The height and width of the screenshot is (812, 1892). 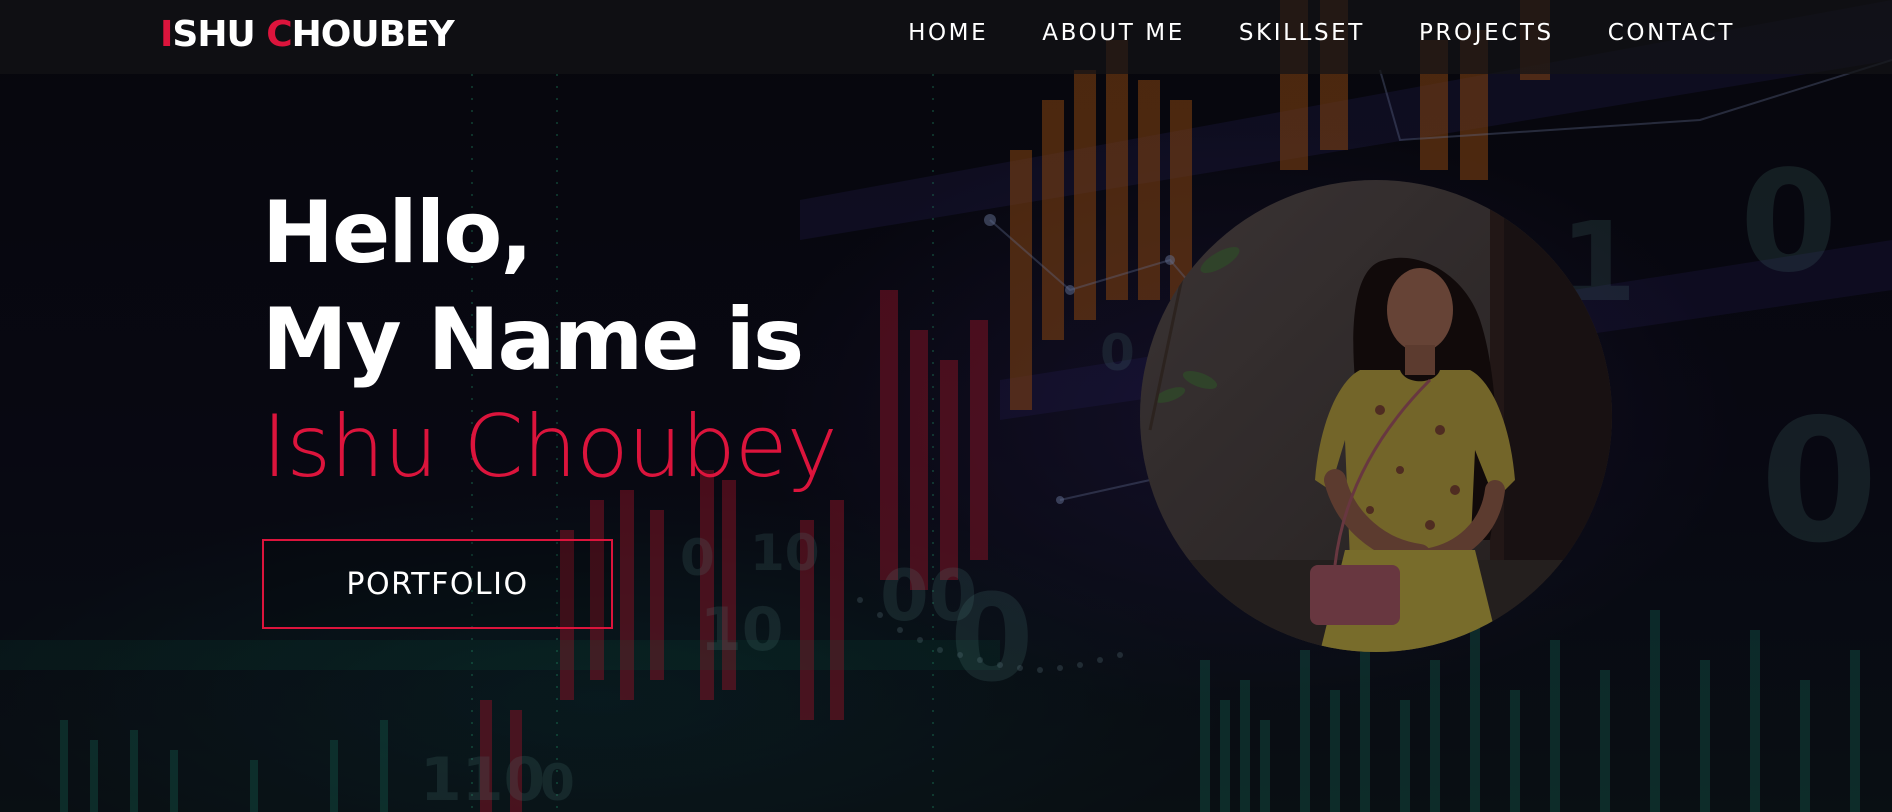 I want to click on brand-last-rest: HOUBEY, so click(x=373, y=34).